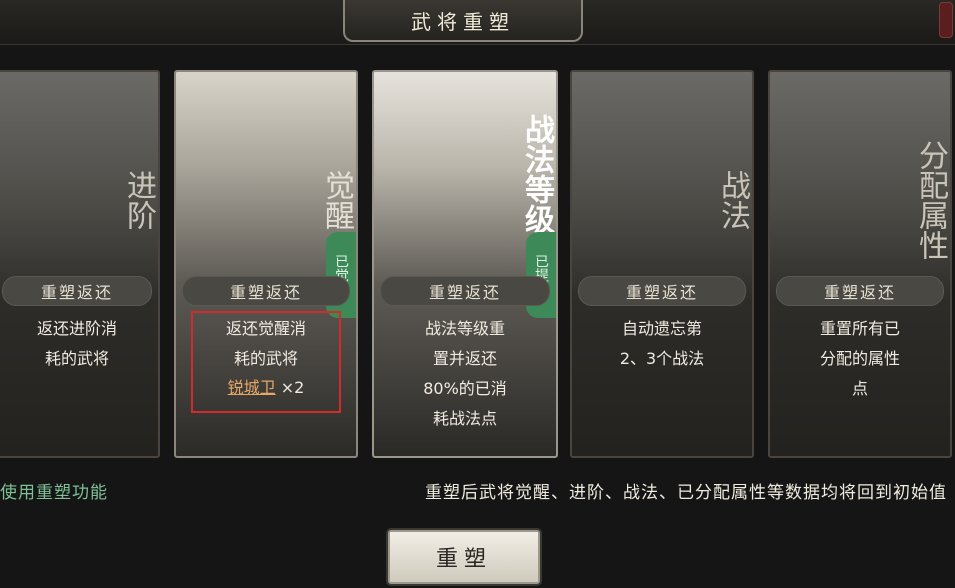 The height and width of the screenshot is (588, 955). I want to click on card-awakening: 觉醒 已觉醒 重塑返还 返还觉醒消 耗的武将 锐城卫 ×2, so click(266, 264).